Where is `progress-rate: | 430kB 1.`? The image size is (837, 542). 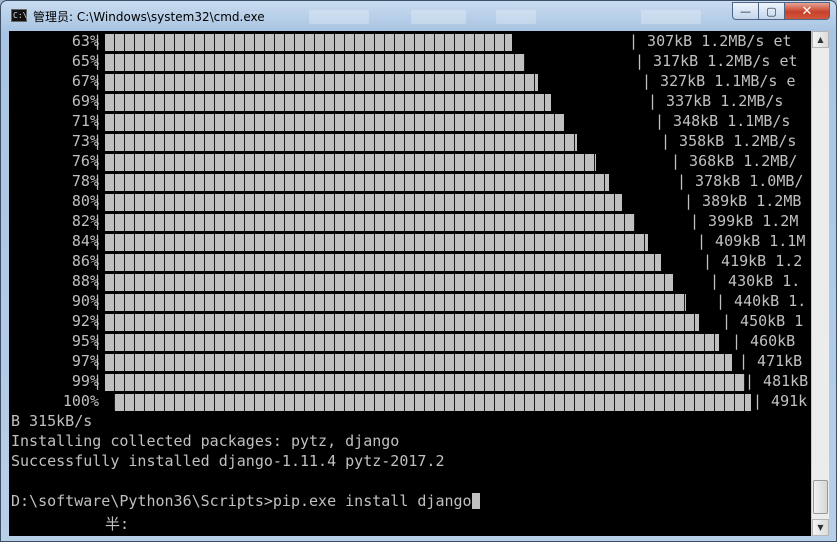
progress-rate: | 430kB 1. is located at coordinates (755, 281).